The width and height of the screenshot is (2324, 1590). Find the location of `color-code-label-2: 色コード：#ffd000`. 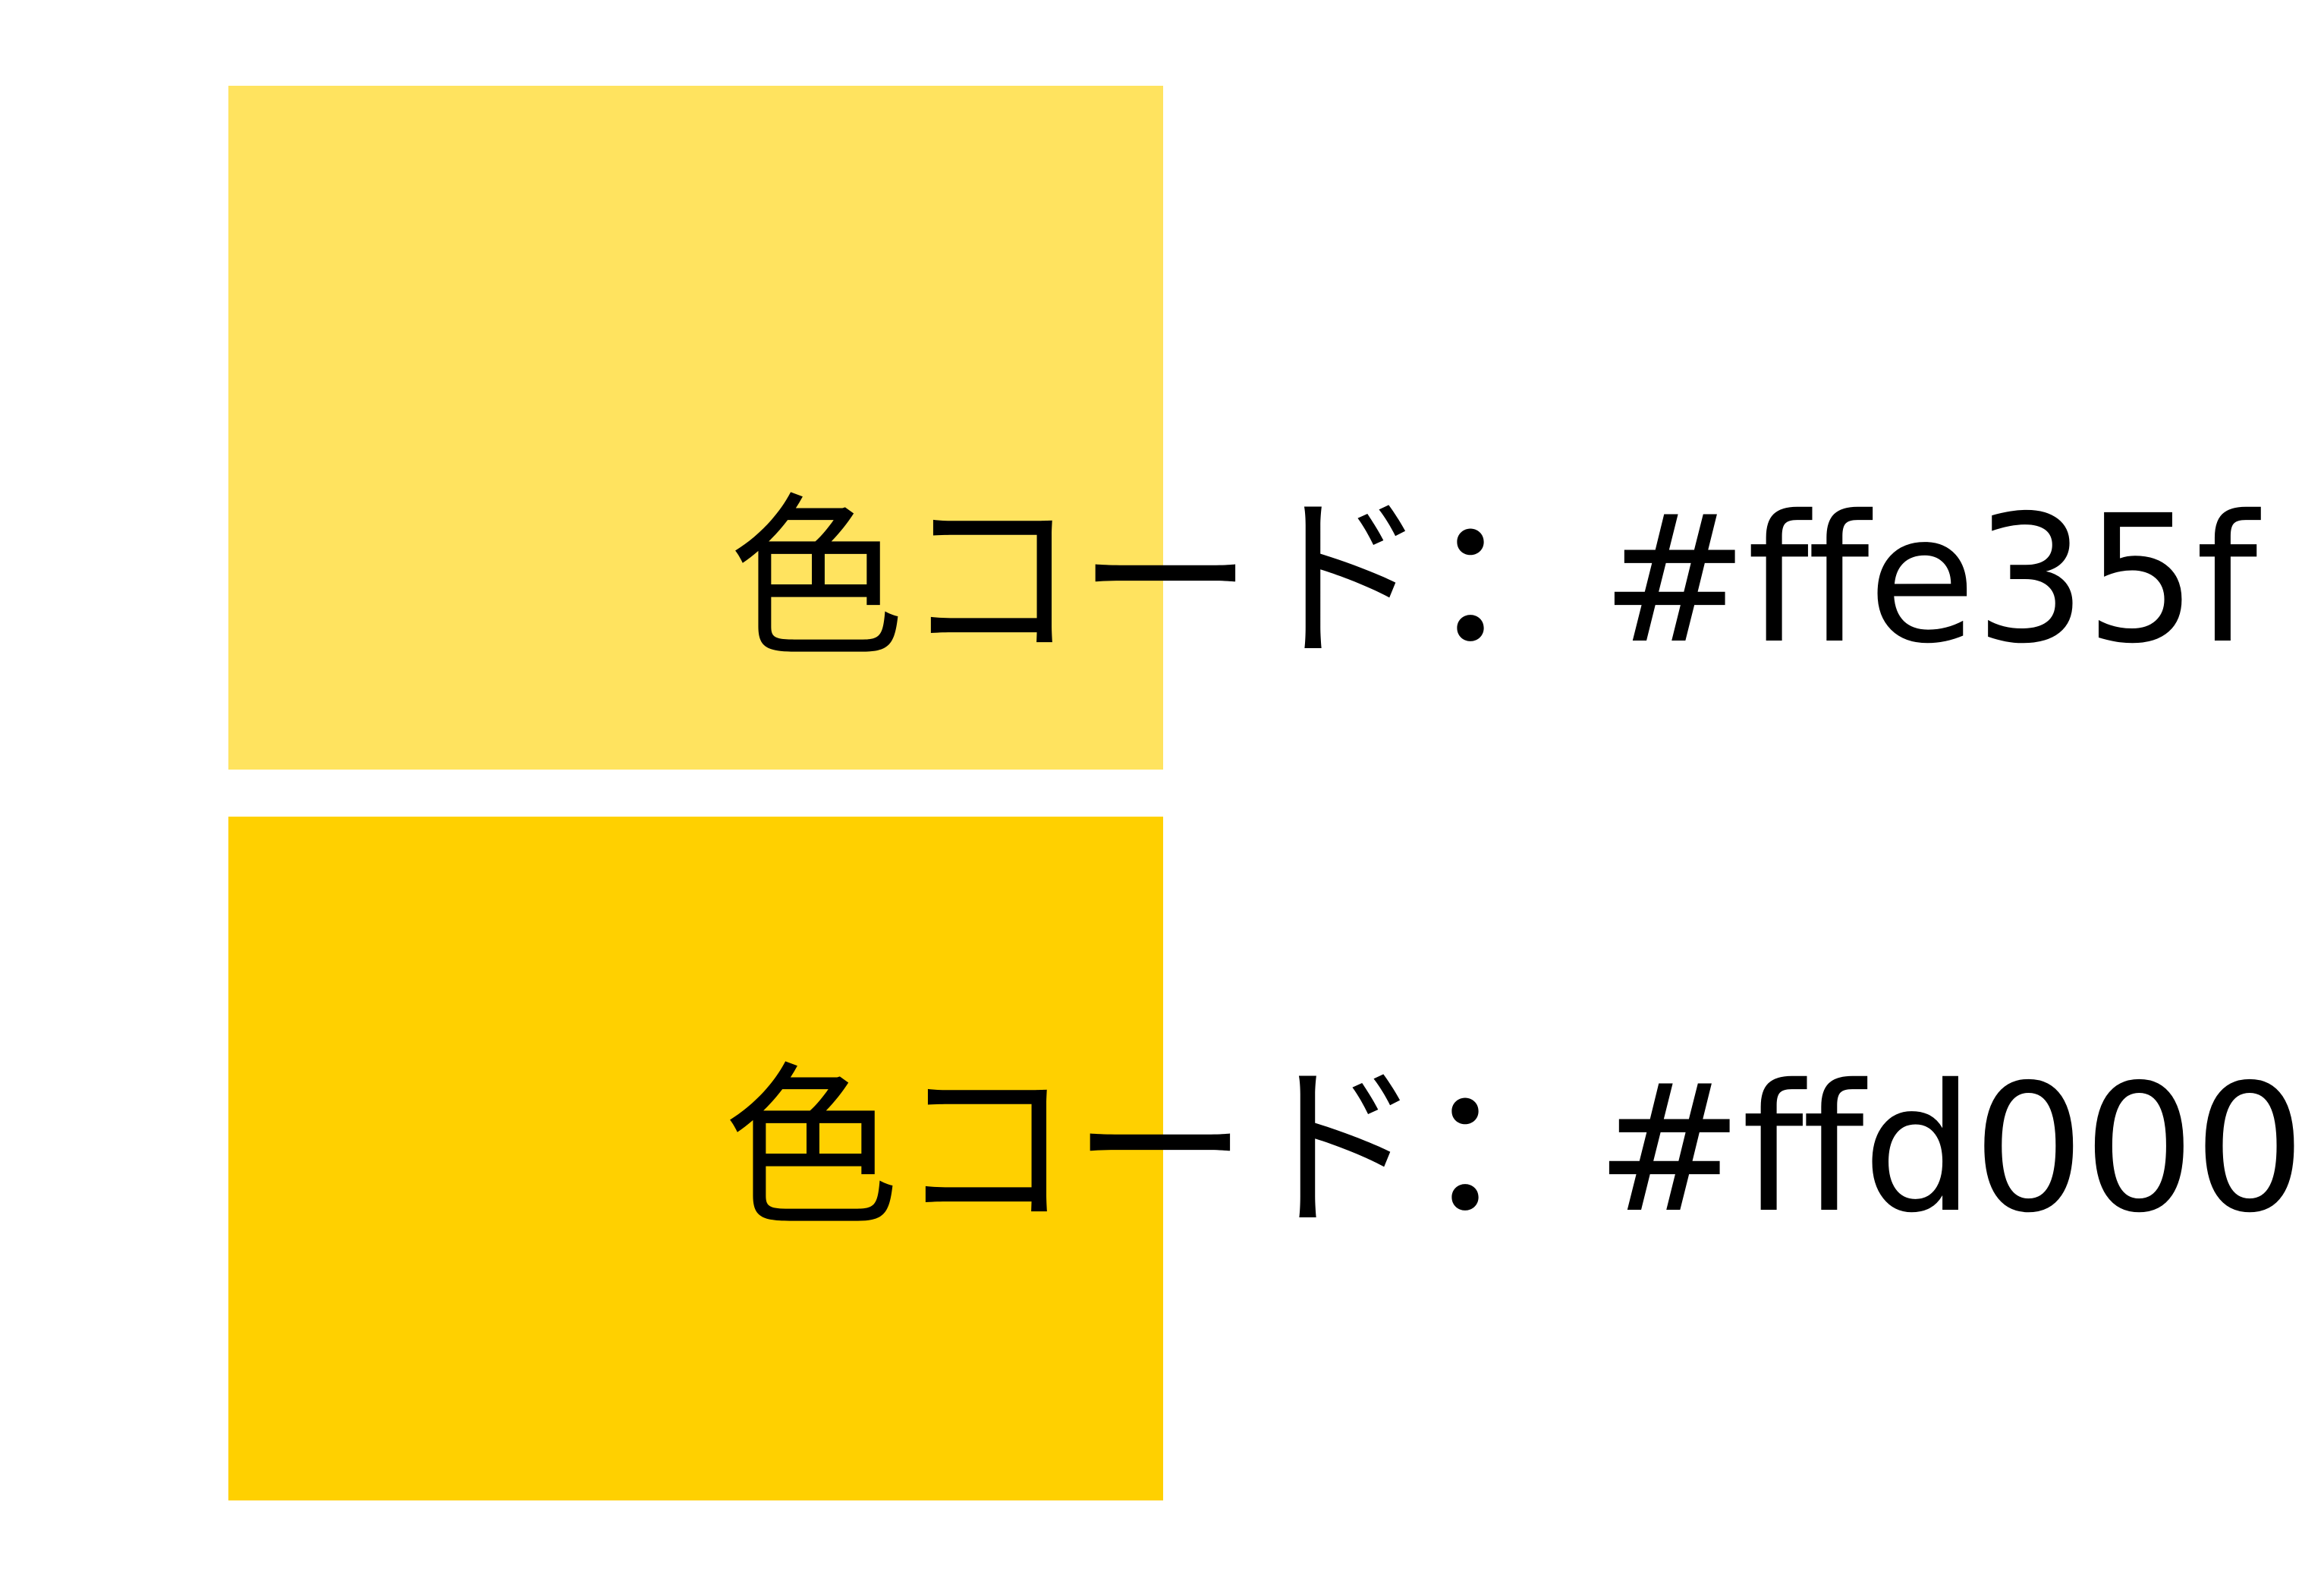

color-code-label-2: 色コード：#ffd000 is located at coordinates (1514, 1149).